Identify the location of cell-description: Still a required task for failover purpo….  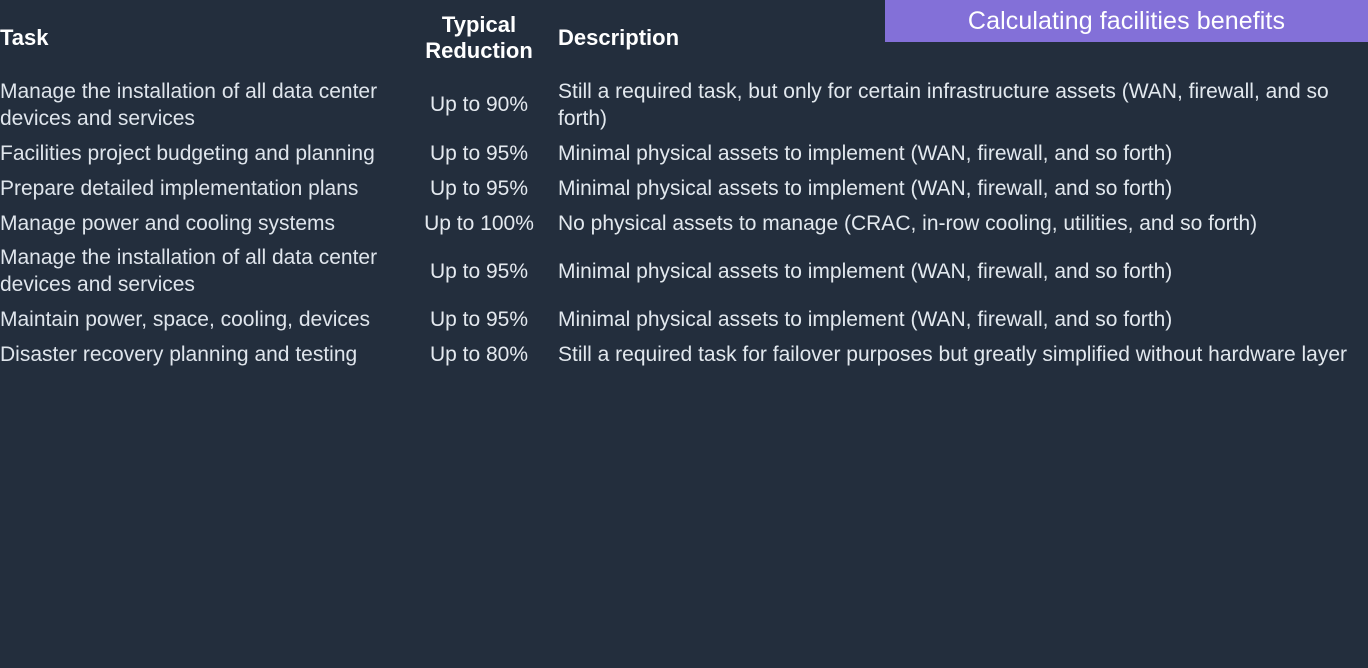
(953, 354).